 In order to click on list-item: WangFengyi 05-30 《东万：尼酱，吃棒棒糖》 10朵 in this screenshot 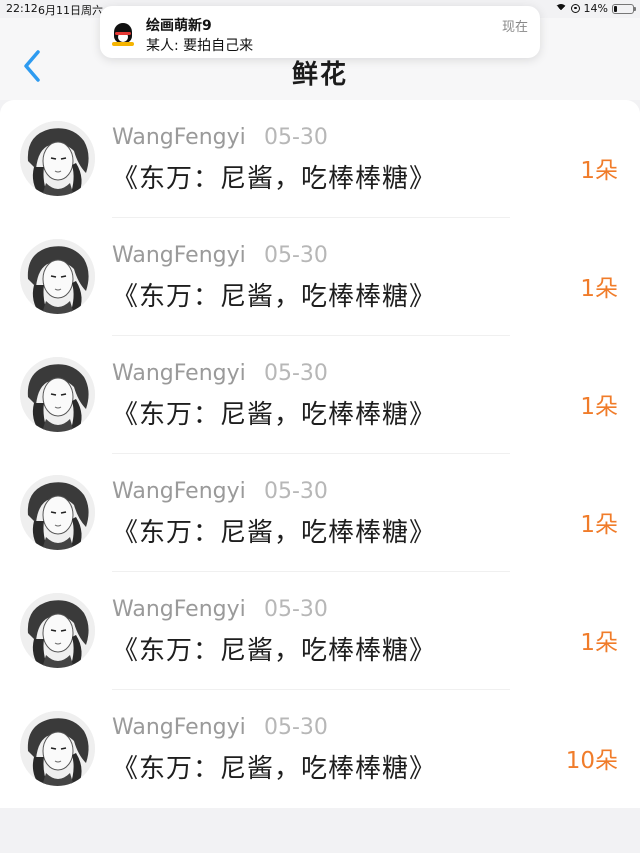, I will do `click(320, 749)`.